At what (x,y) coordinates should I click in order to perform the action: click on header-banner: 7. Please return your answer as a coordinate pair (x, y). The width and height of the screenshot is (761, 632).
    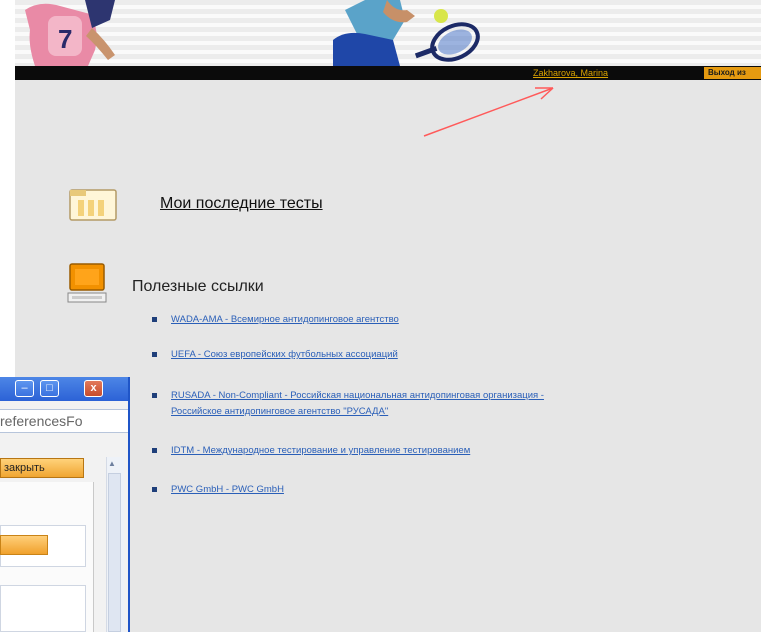
    Looking at the image, I should click on (388, 33).